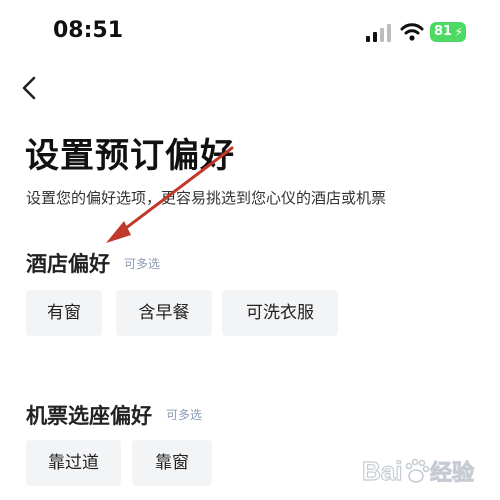  I want to click on bolt-icon: ⚡, so click(458, 32).